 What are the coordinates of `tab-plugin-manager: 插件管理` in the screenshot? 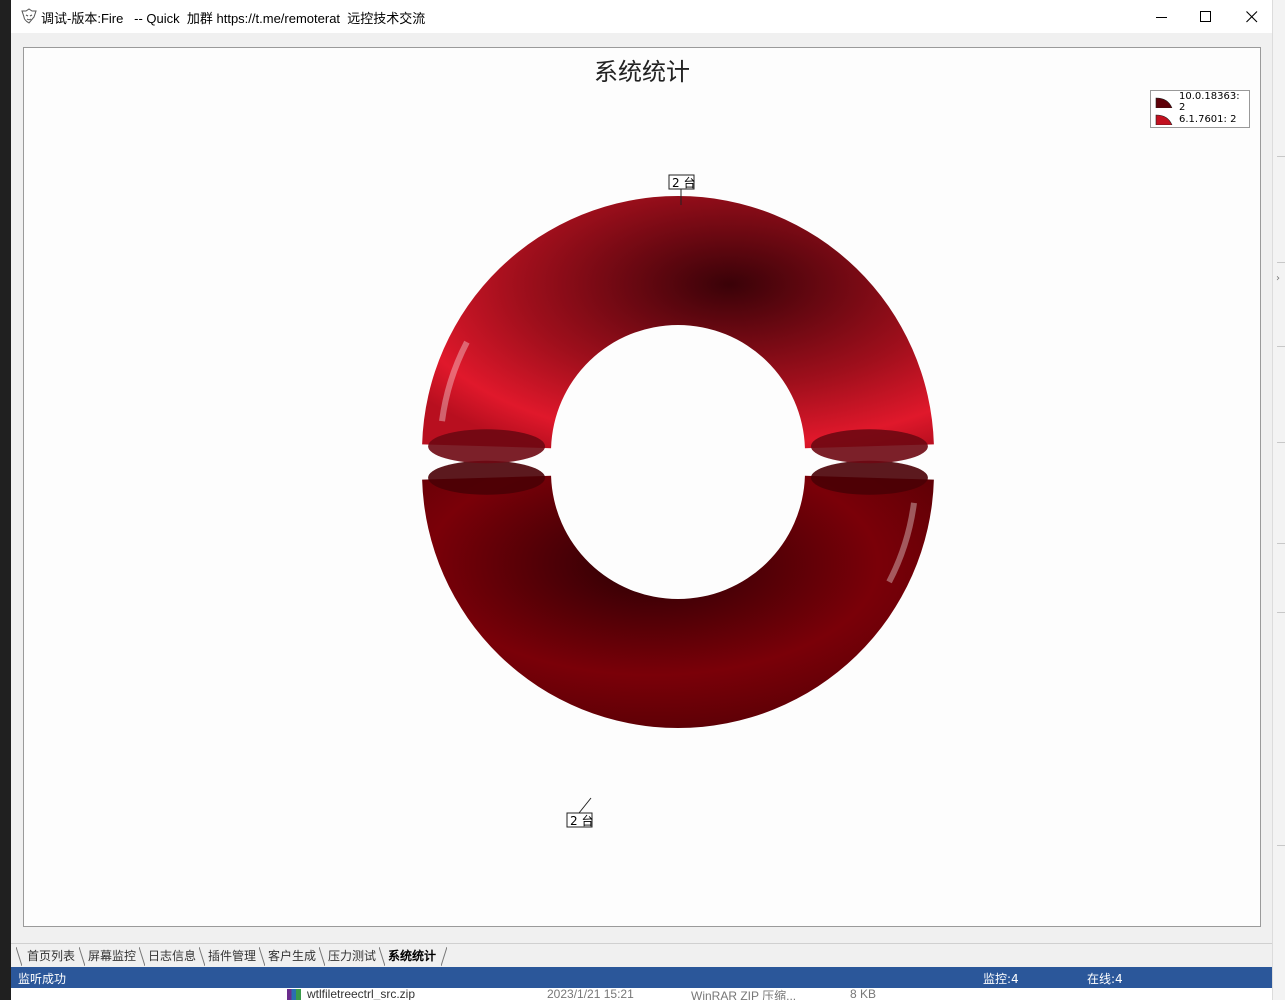 It's located at (232, 956).